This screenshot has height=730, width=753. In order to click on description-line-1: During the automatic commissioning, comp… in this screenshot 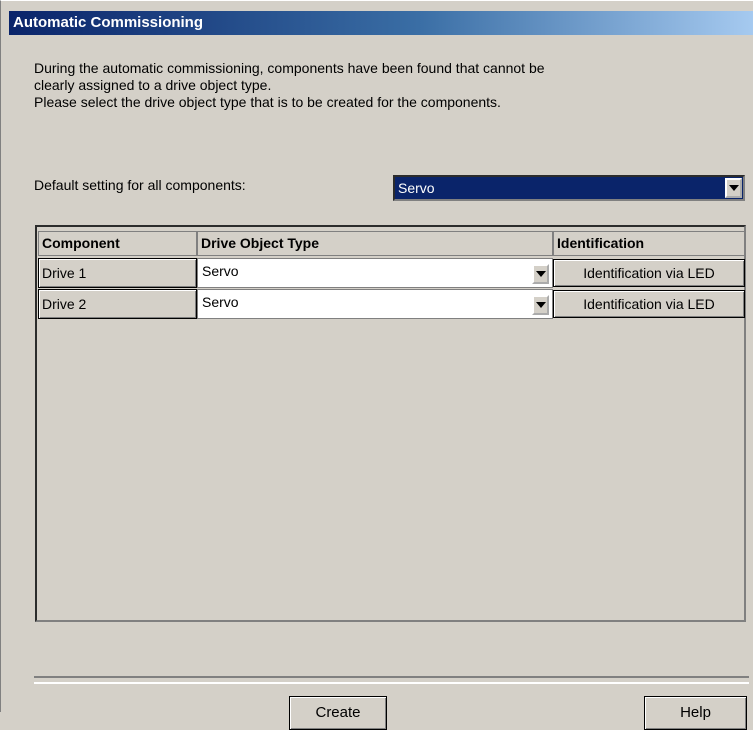, I will do `click(289, 68)`.